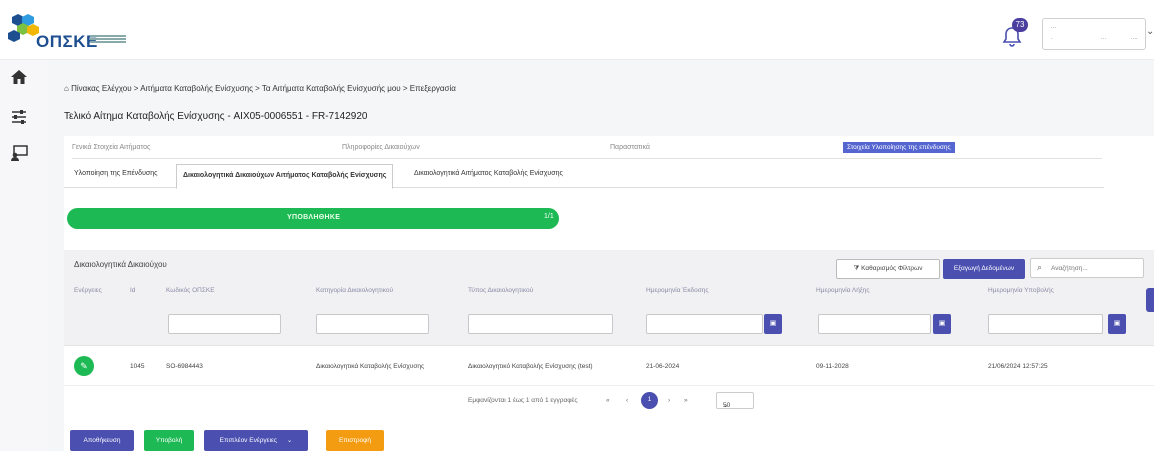  What do you see at coordinates (370, 366) in the screenshot?
I see `cell-category: Δικαιολογητικά Καταβολής Ενίσχυσης` at bounding box center [370, 366].